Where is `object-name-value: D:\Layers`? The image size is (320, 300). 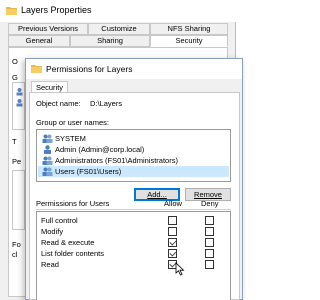
object-name-value: D:\Layers is located at coordinates (106, 103).